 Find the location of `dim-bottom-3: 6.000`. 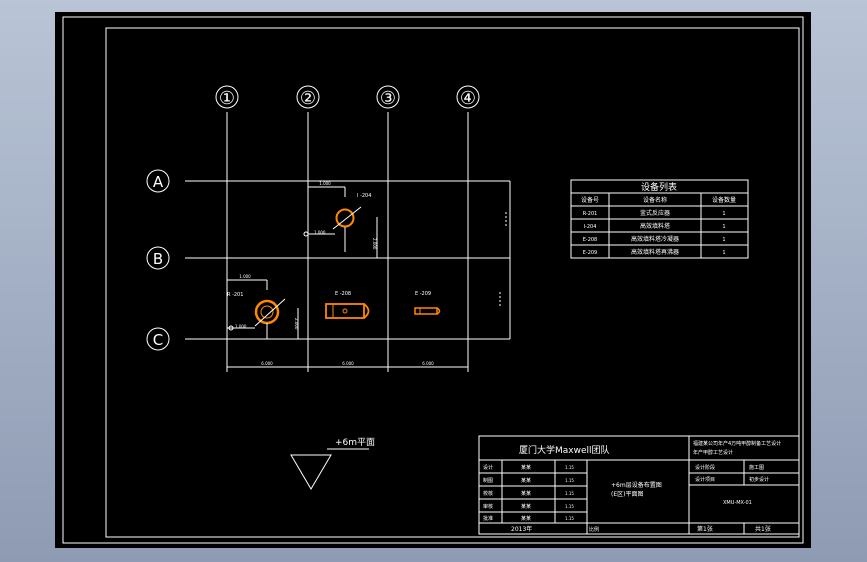

dim-bottom-3: 6.000 is located at coordinates (428, 363).